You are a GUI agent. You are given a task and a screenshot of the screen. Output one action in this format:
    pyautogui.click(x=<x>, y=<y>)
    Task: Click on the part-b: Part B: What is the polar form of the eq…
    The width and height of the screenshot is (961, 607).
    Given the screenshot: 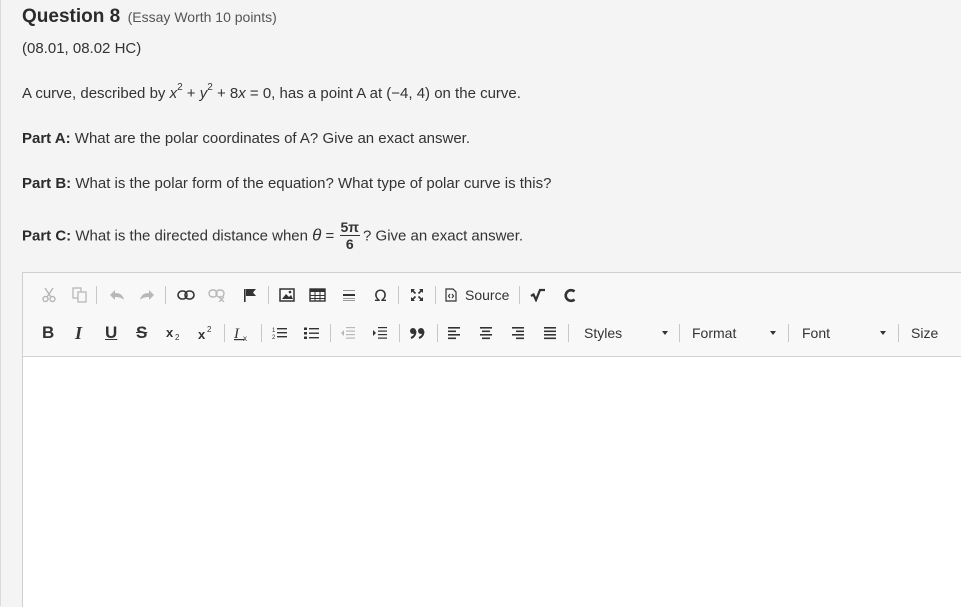 What is the action you would take?
    pyautogui.click(x=287, y=183)
    